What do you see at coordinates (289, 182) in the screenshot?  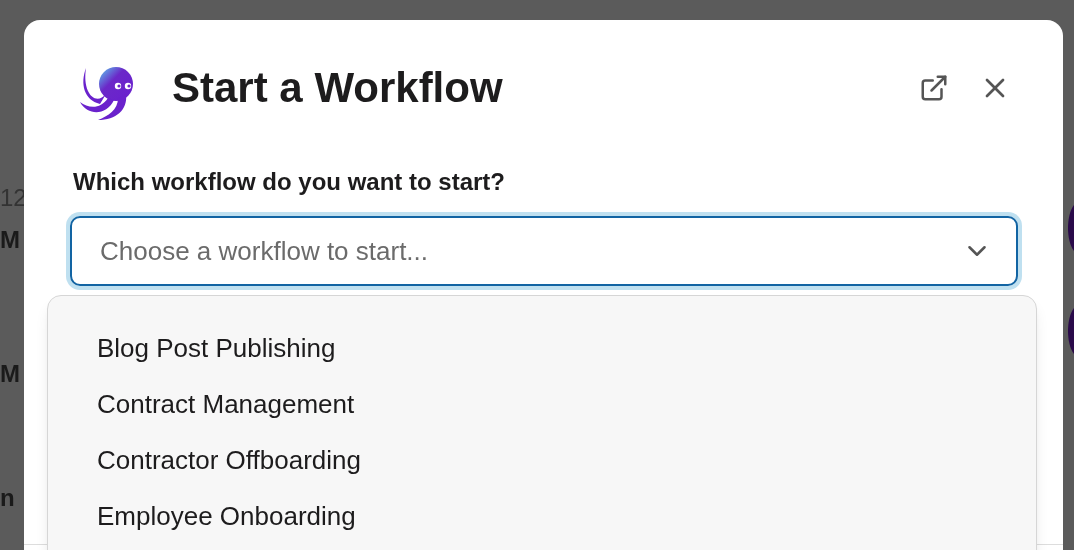 I see `field-label: Which workflow do you want to start?` at bounding box center [289, 182].